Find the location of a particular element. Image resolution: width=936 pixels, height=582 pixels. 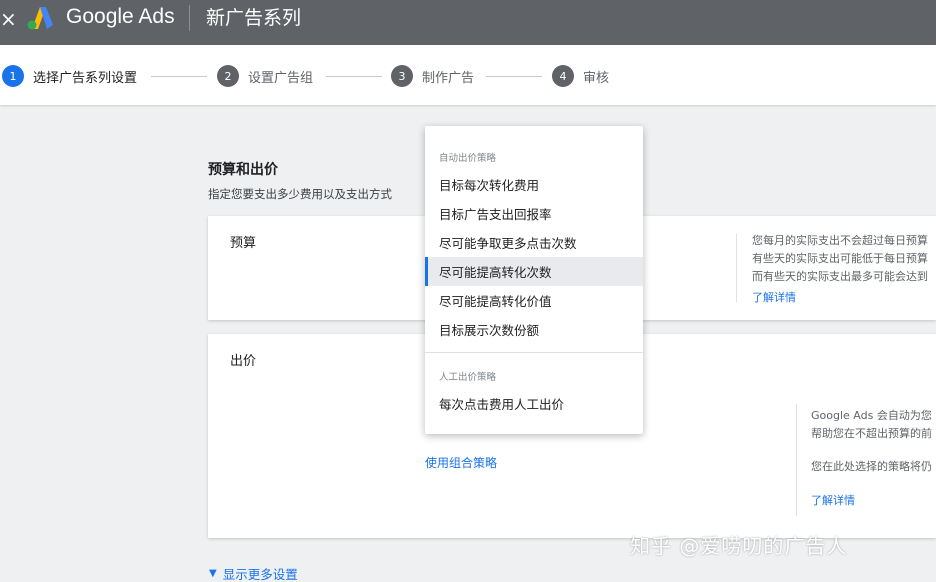

bidding-learn-more-link: 了解详情 is located at coordinates (833, 500).